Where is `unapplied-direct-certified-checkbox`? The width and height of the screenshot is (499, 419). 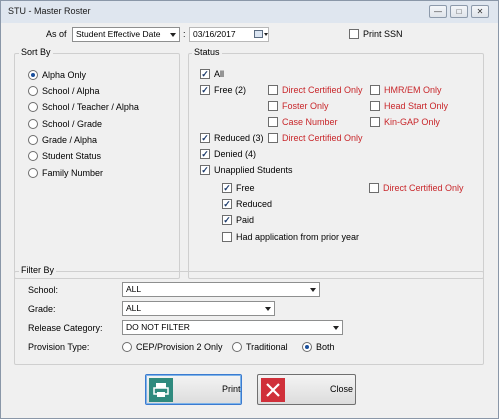 unapplied-direct-certified-checkbox is located at coordinates (374, 188).